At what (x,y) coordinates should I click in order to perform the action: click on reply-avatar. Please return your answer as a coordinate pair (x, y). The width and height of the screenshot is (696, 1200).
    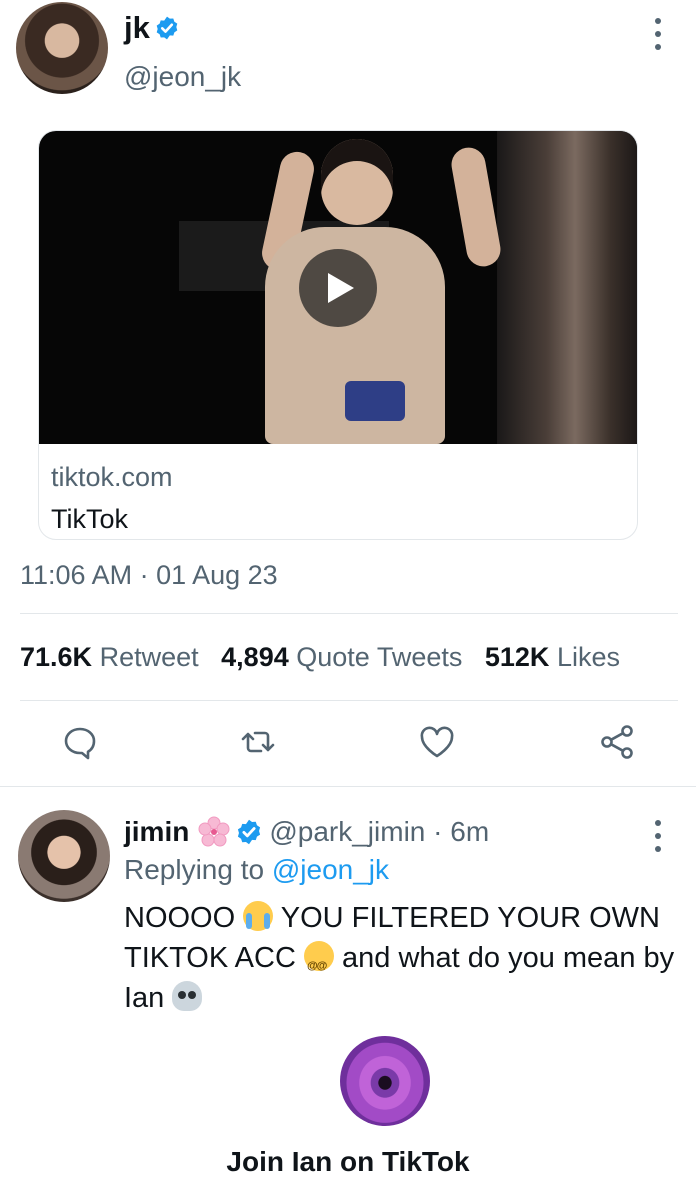
    Looking at the image, I should click on (64, 856).